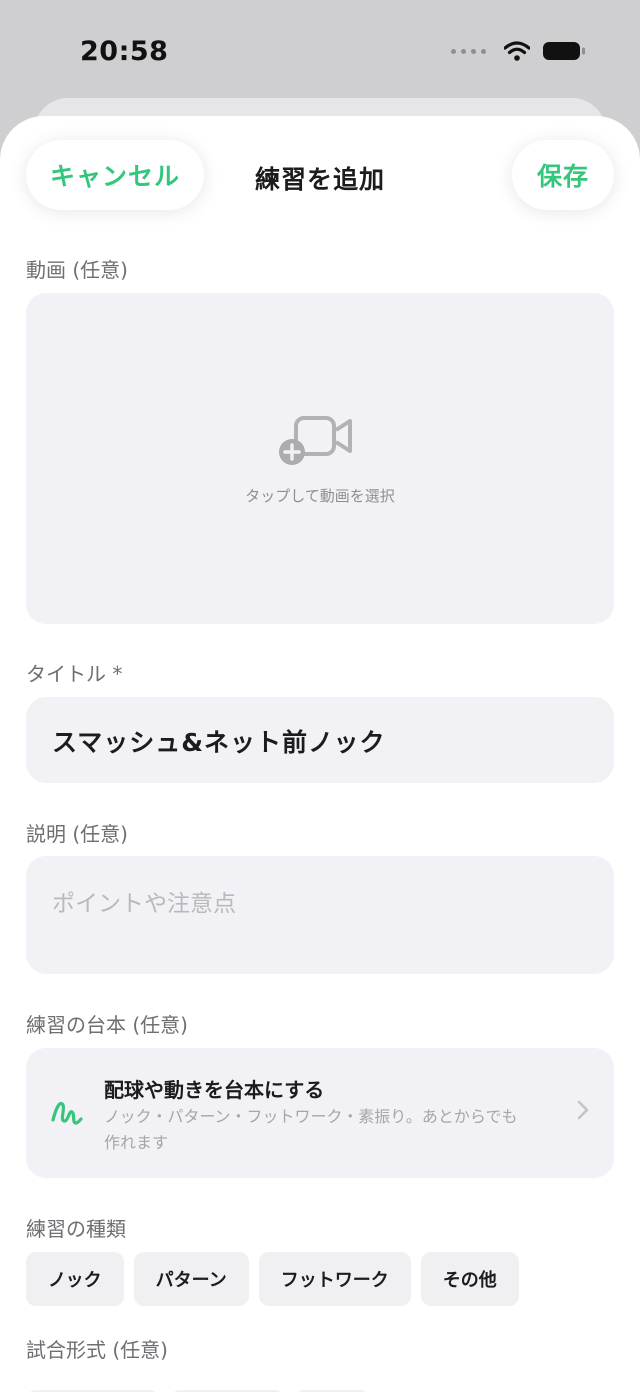  What do you see at coordinates (315, 440) in the screenshot?
I see `video-add-icon` at bounding box center [315, 440].